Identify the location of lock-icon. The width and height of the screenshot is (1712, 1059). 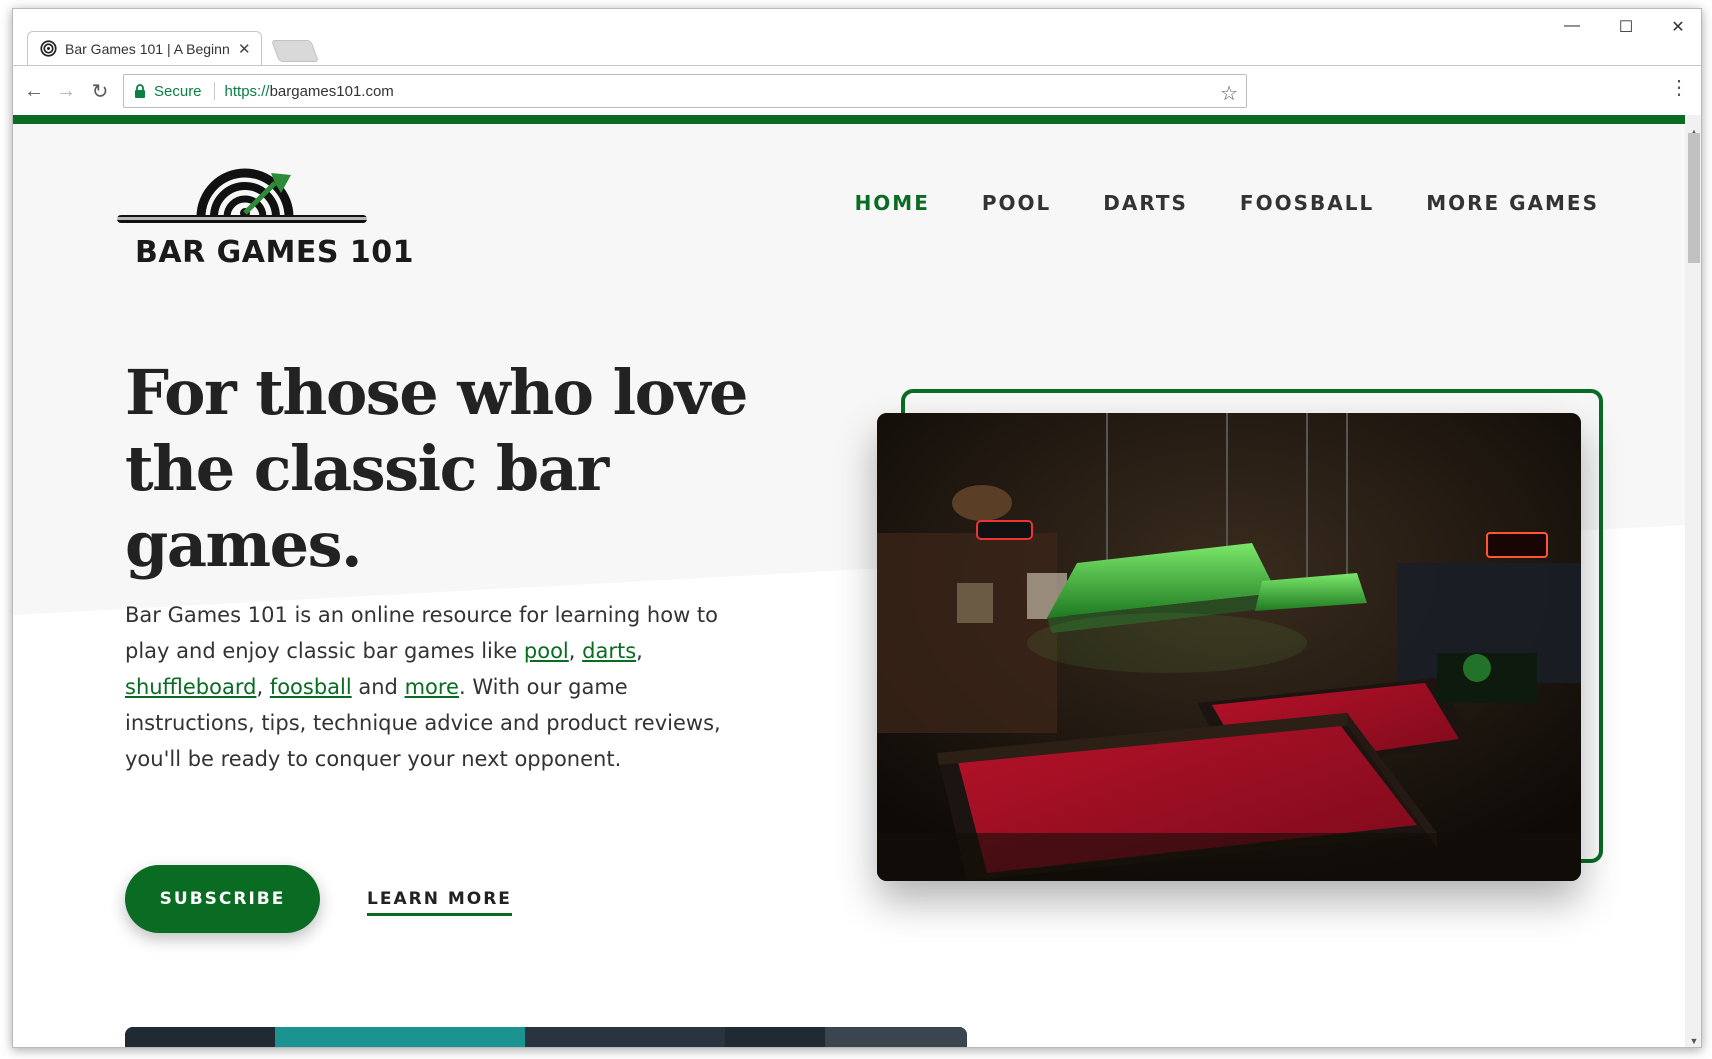
(140, 91).